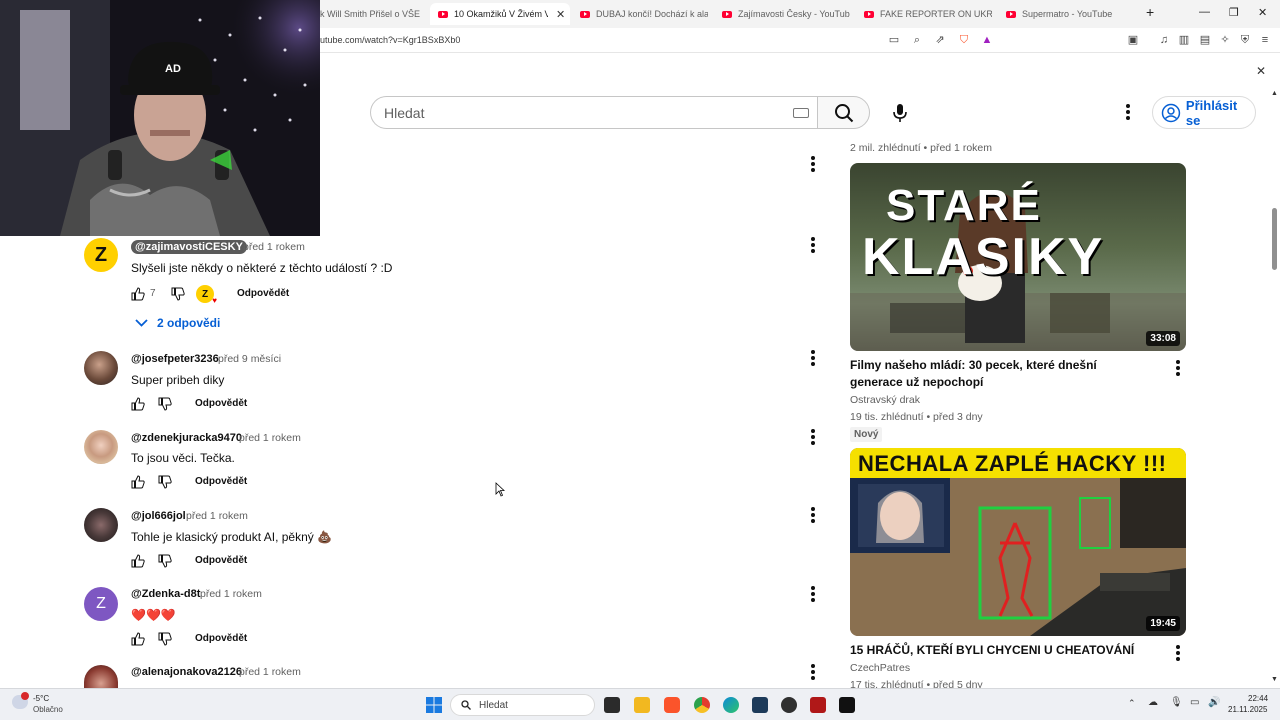 The width and height of the screenshot is (1280, 720). Describe the element at coordinates (370, 14) in the screenshot. I see `browser-tab: k Will Smith Přišel o VŠECHN` at that location.